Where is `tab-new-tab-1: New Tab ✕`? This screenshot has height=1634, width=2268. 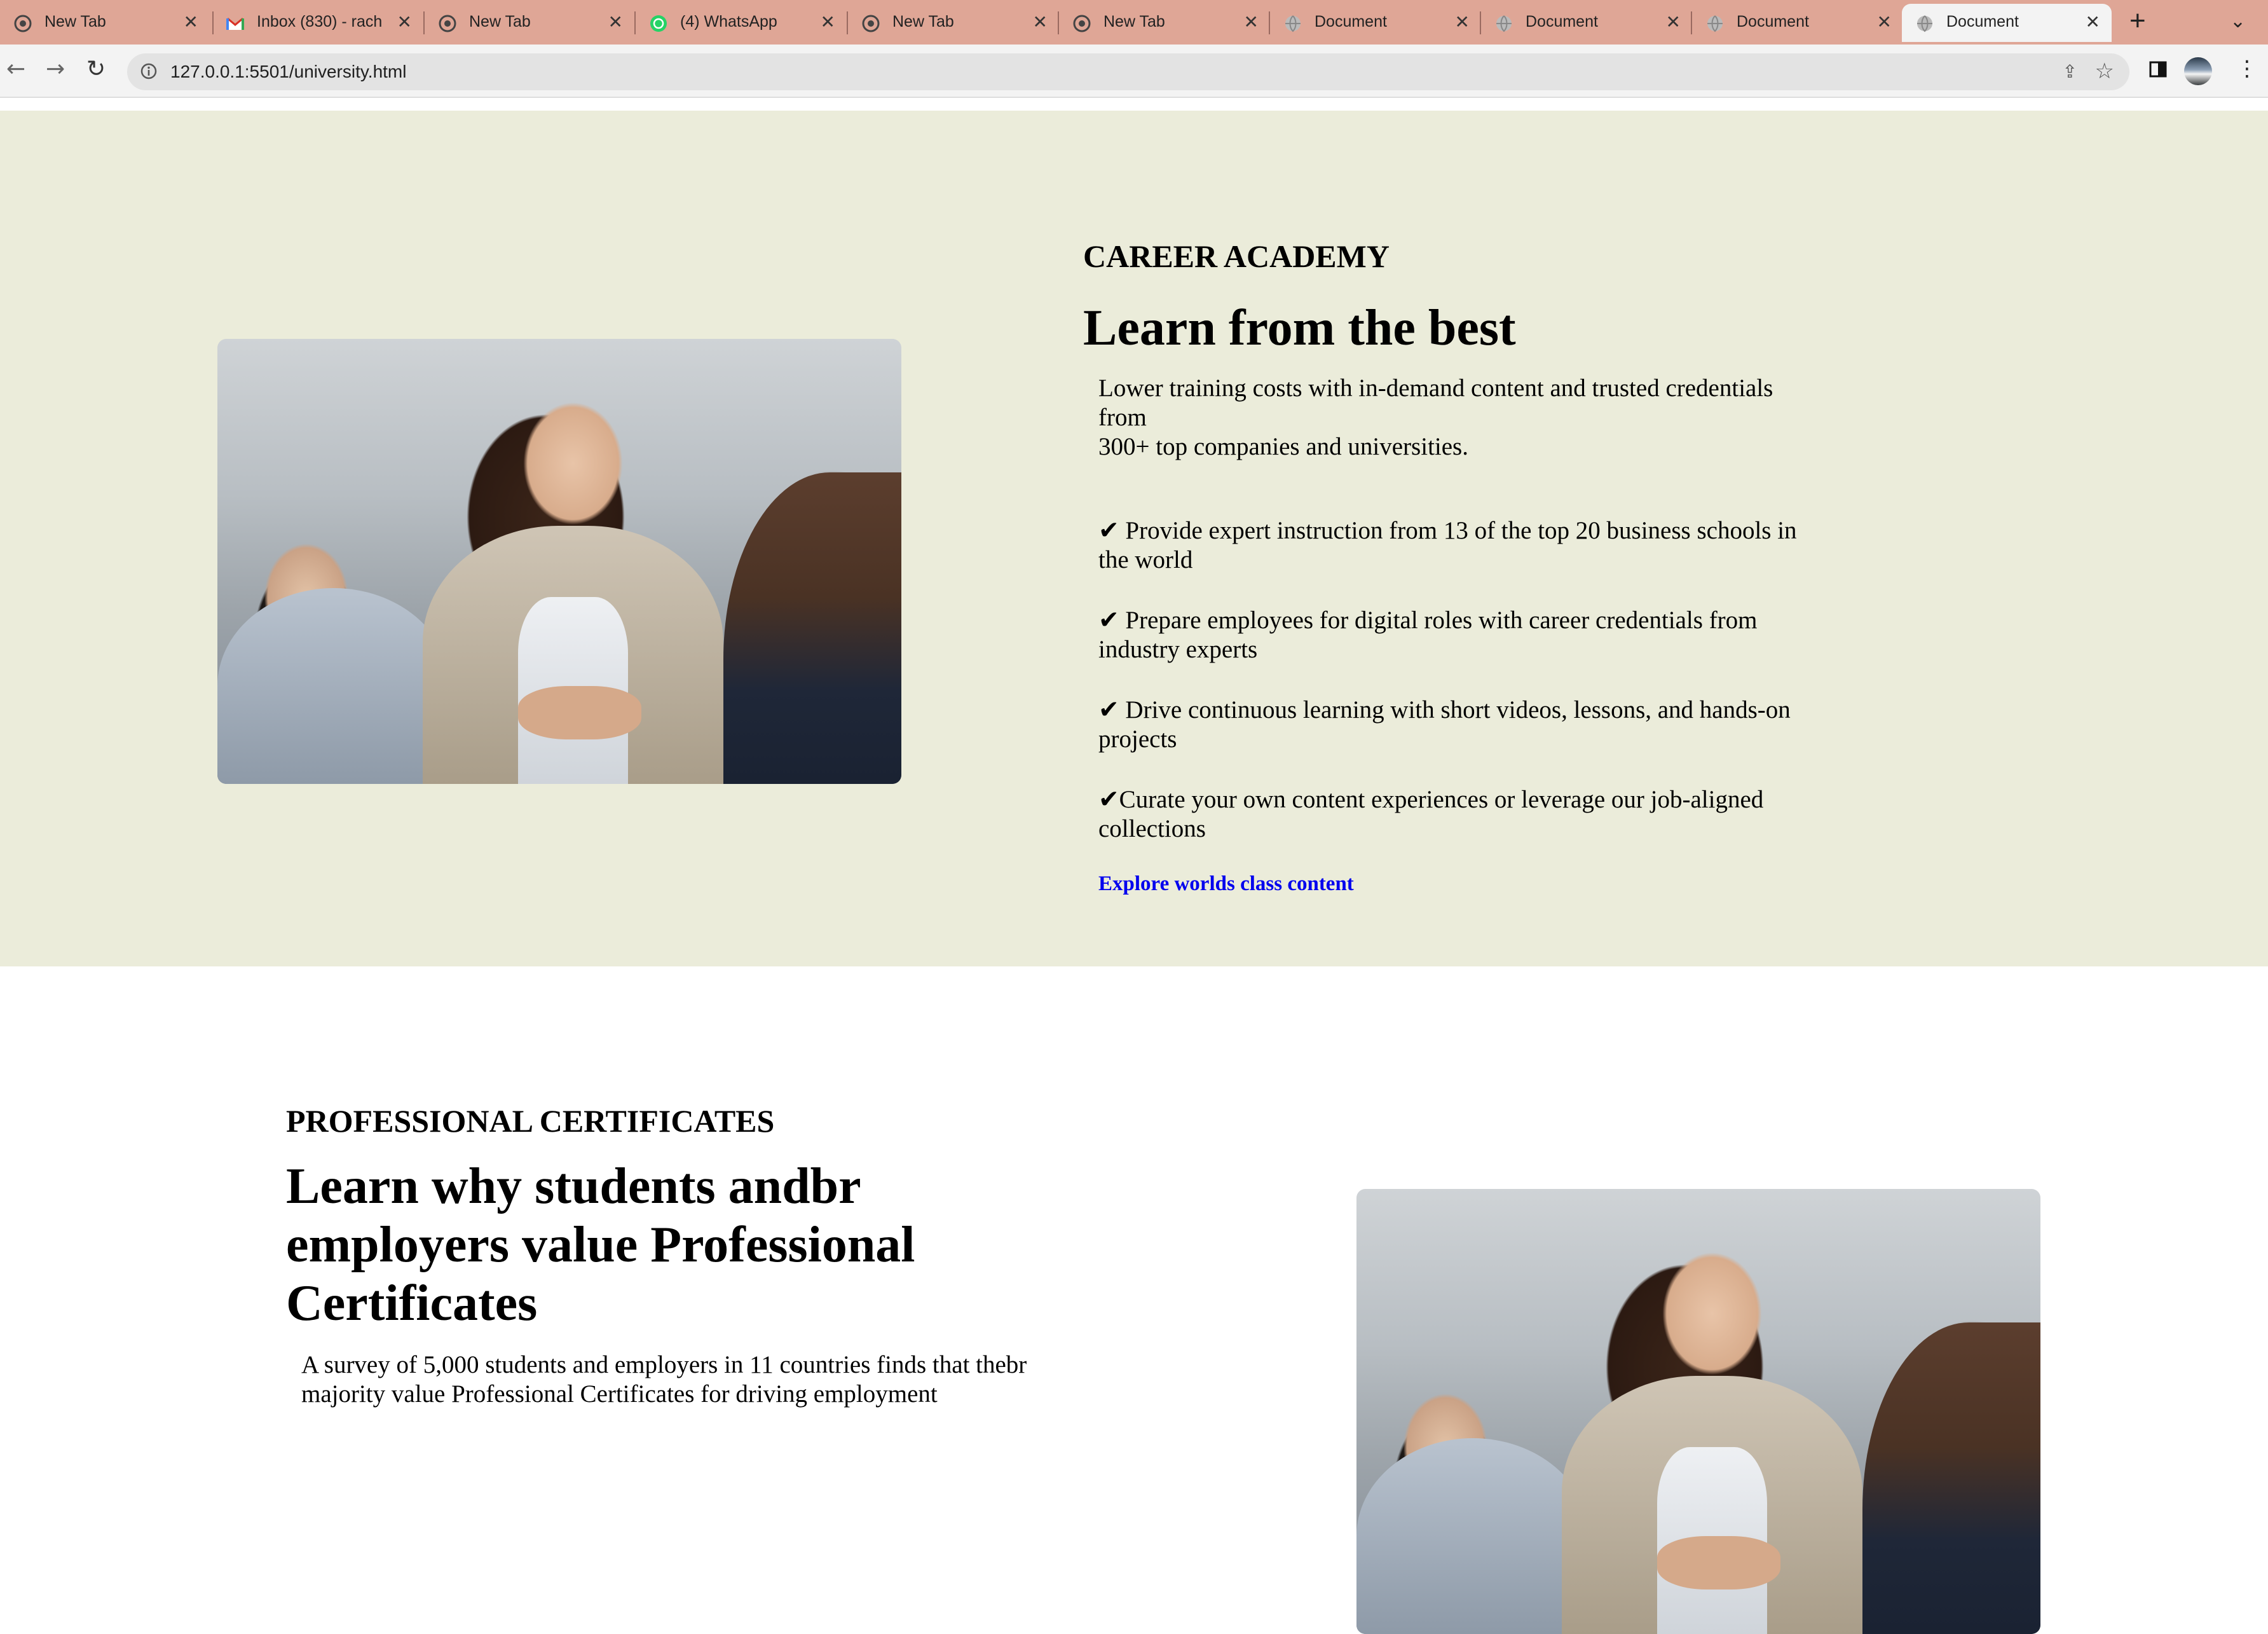
tab-new-tab-1: New Tab ✕ is located at coordinates (105, 23).